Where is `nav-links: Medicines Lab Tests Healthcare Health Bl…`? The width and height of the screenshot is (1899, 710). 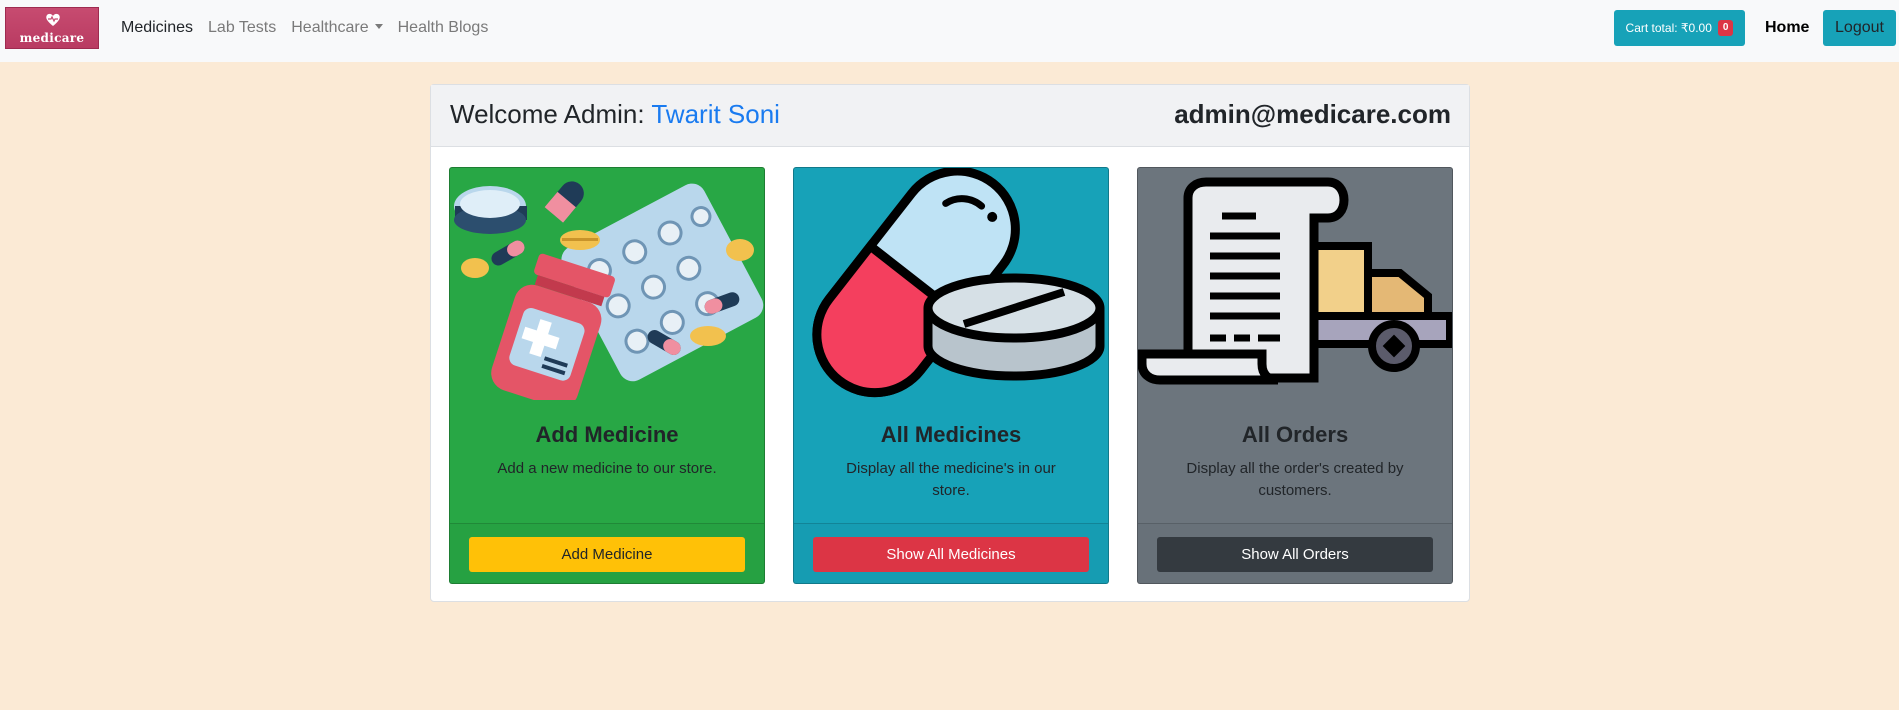
nav-links: Medicines Lab Tests Healthcare Health Bl… is located at coordinates (312, 28).